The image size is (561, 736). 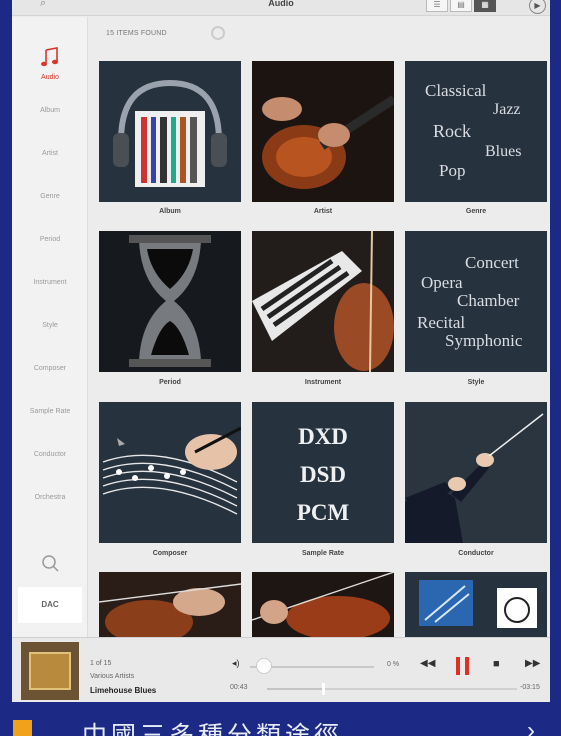 What do you see at coordinates (50, 282) in the screenshot?
I see `sidebar-item-instrument: Instrument` at bounding box center [50, 282].